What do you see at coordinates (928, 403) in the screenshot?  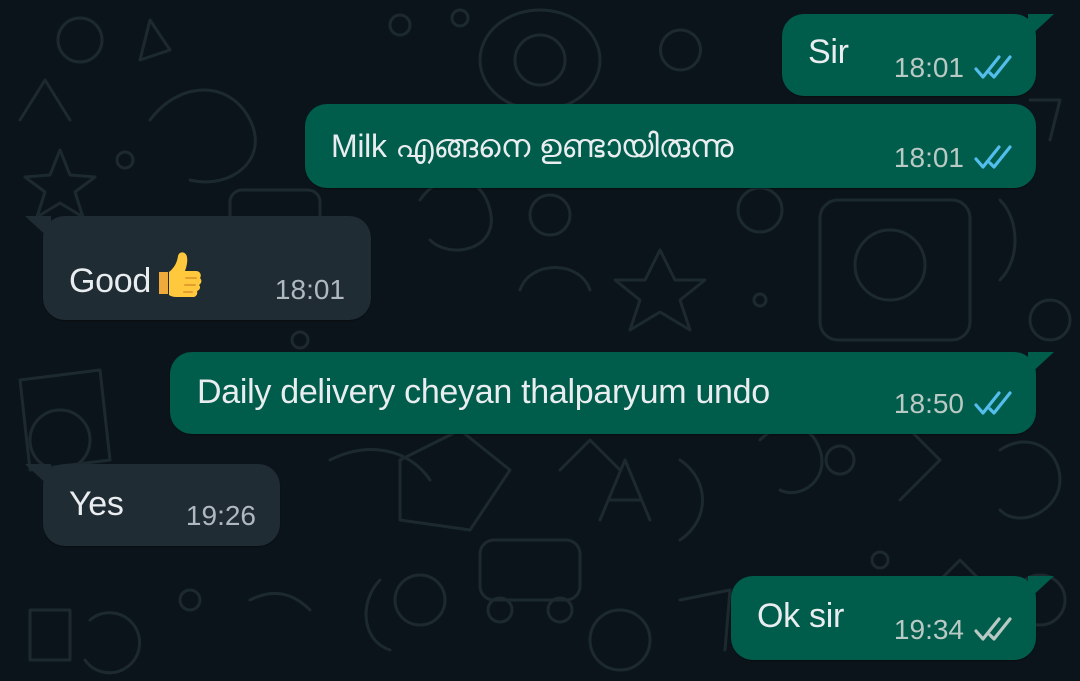 I see `message-time: 18:50` at bounding box center [928, 403].